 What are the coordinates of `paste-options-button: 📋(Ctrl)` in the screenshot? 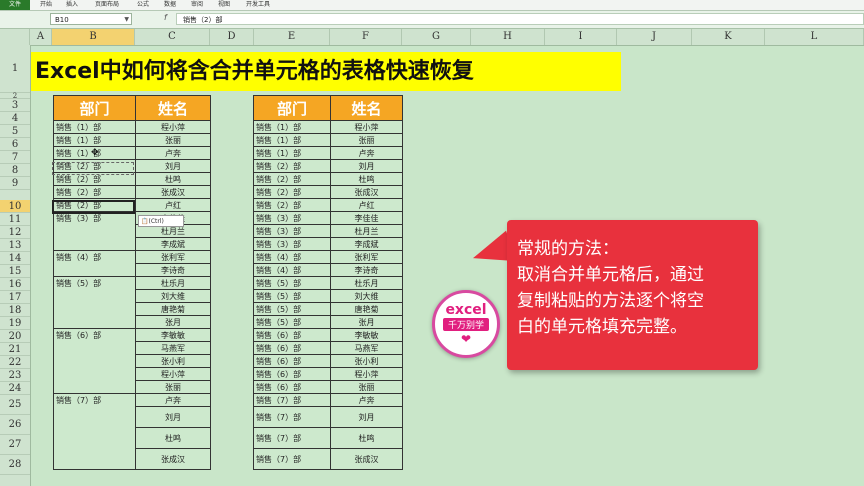 It's located at (161, 221).